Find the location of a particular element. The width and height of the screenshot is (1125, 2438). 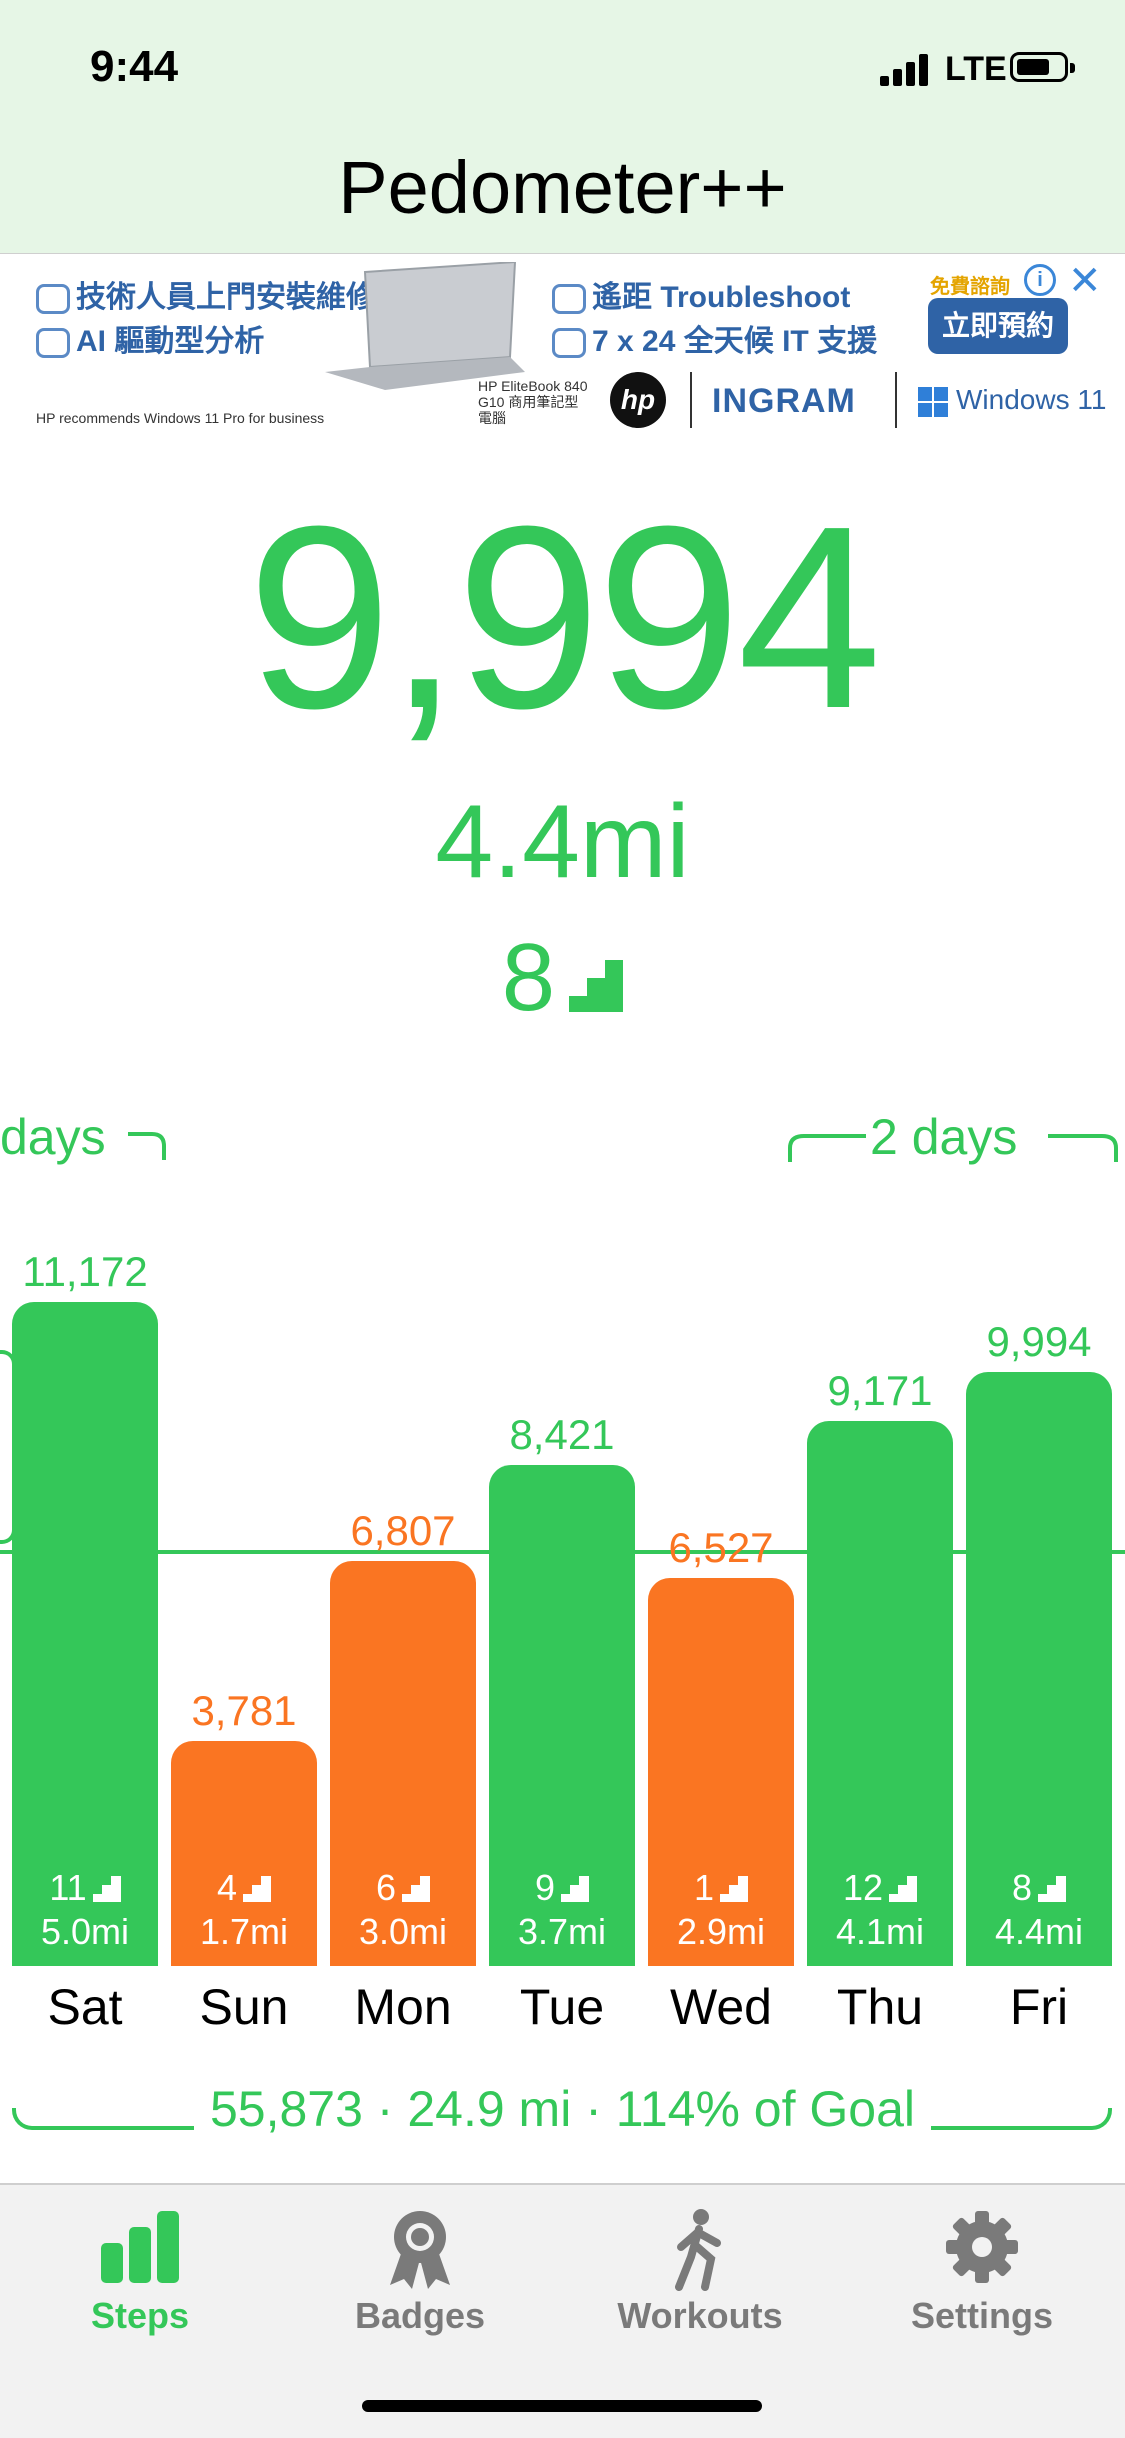

bar-detail-sat: 11 5.0mi is located at coordinates (85, 1910).